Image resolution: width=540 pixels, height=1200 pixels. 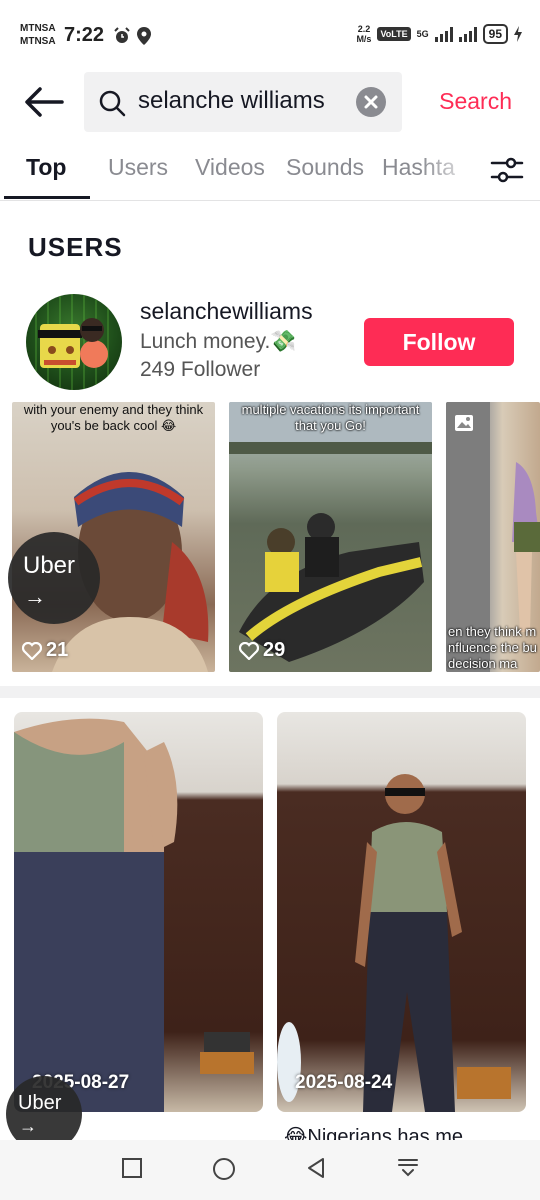 What do you see at coordinates (122, 35) in the screenshot?
I see `alarm-icon` at bounding box center [122, 35].